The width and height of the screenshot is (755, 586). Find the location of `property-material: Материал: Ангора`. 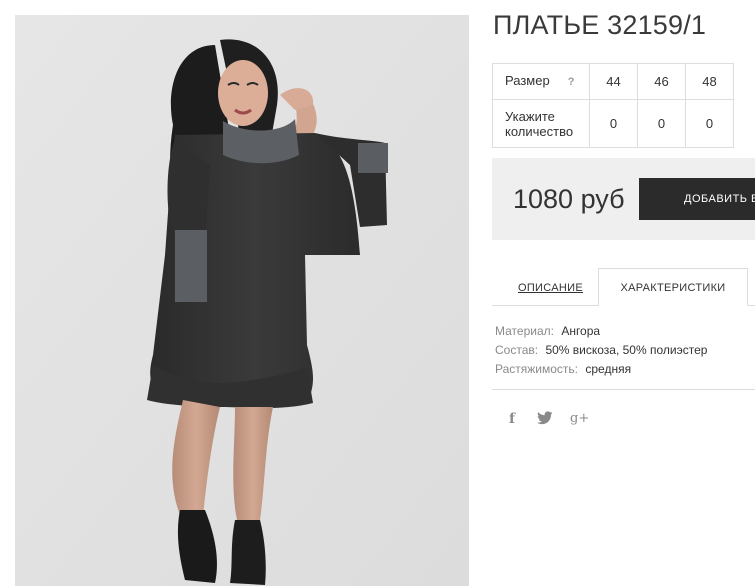

property-material: Материал: Ангора is located at coordinates (601, 332).